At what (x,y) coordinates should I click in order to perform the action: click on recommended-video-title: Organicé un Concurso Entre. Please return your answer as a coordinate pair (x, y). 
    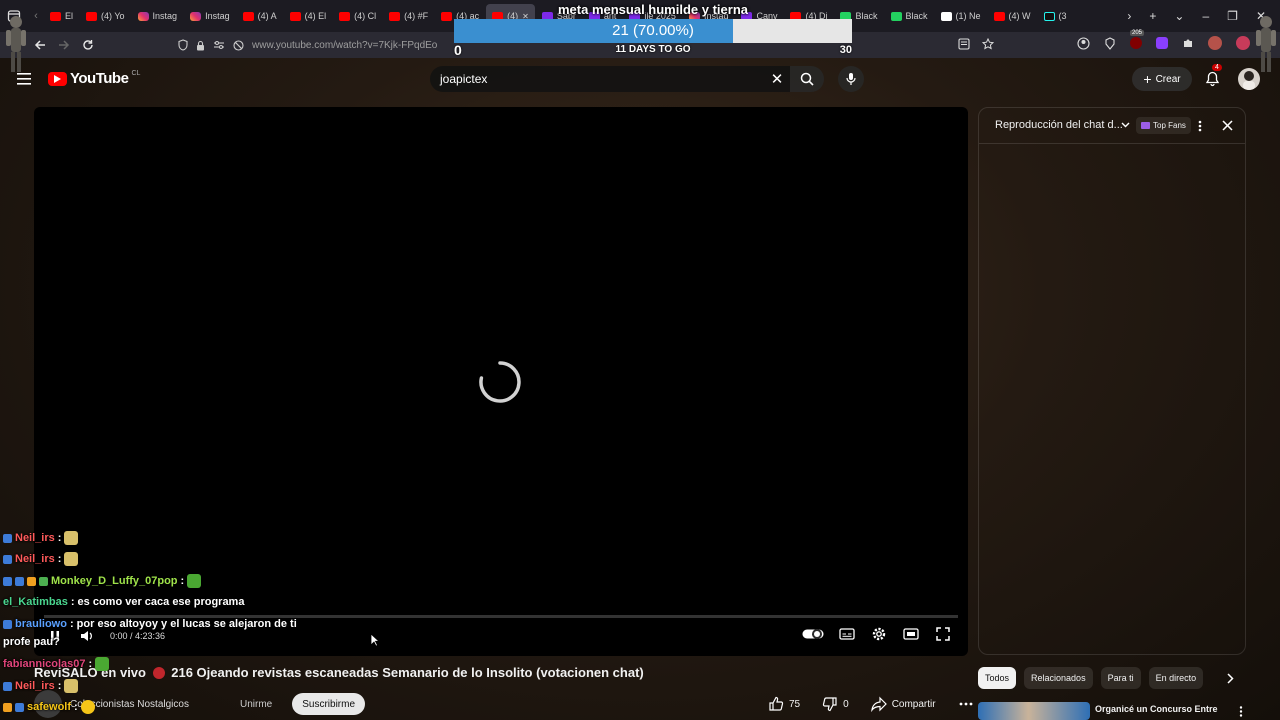
    Looking at the image, I should click on (1156, 709).